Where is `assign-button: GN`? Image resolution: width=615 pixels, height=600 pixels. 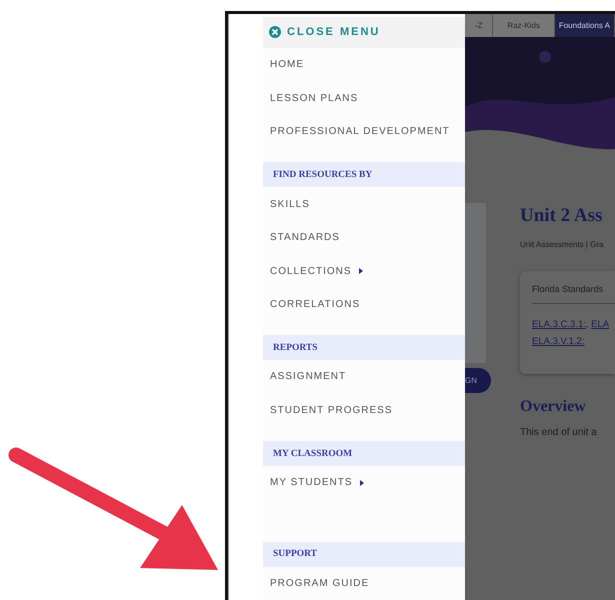 assign-button: GN is located at coordinates (478, 380).